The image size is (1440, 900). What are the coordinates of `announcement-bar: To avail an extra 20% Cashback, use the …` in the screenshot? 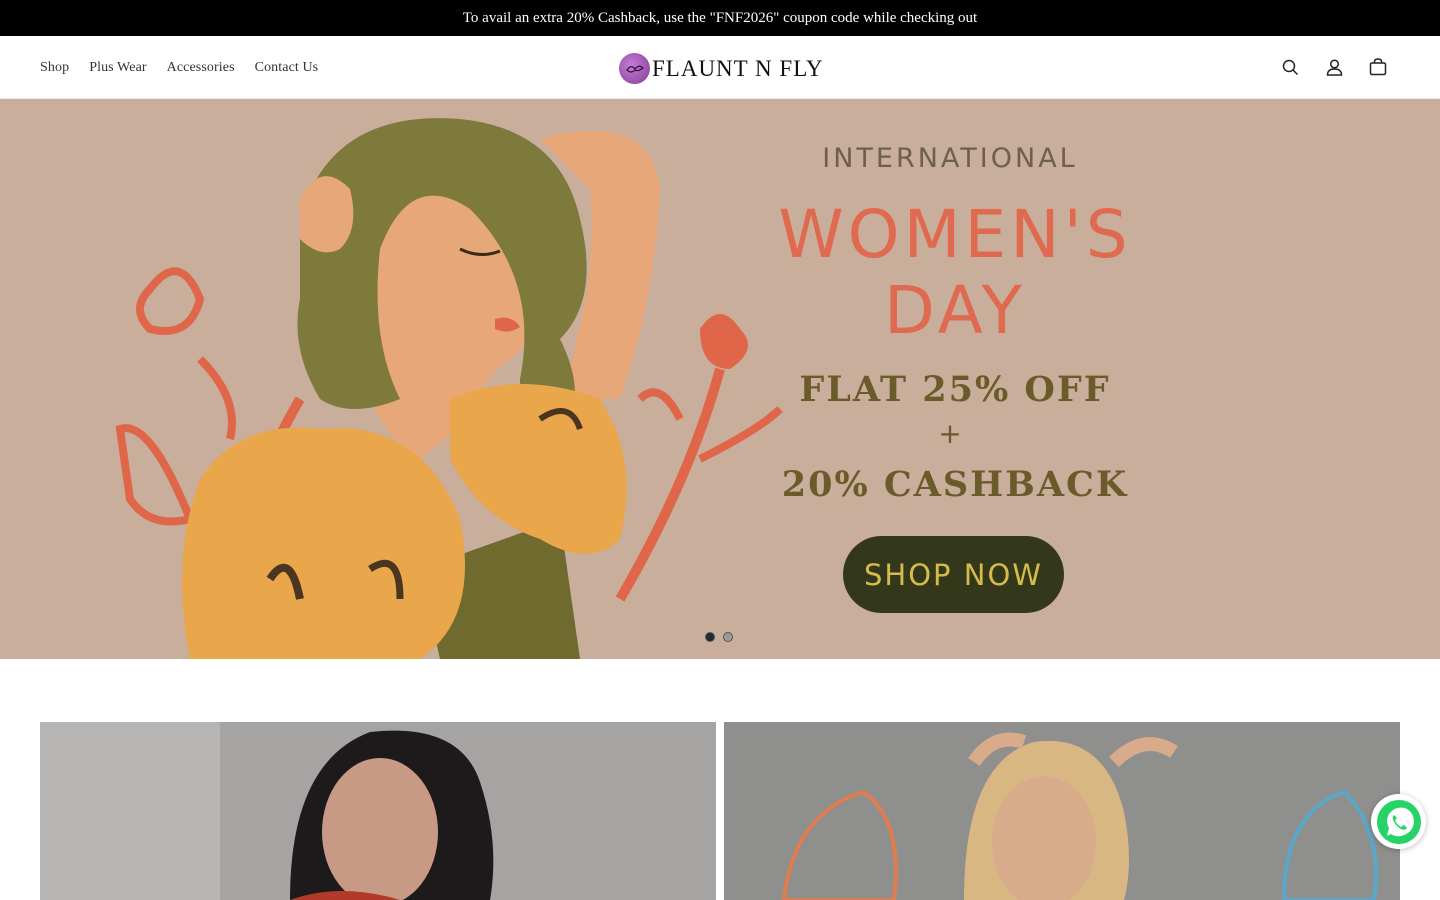 It's located at (720, 18).